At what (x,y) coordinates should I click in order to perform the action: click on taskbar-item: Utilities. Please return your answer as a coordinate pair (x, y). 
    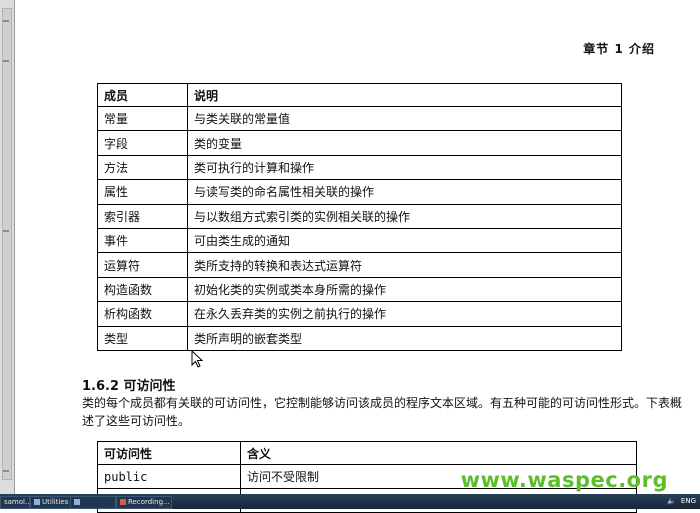
    Looking at the image, I should click on (51, 502).